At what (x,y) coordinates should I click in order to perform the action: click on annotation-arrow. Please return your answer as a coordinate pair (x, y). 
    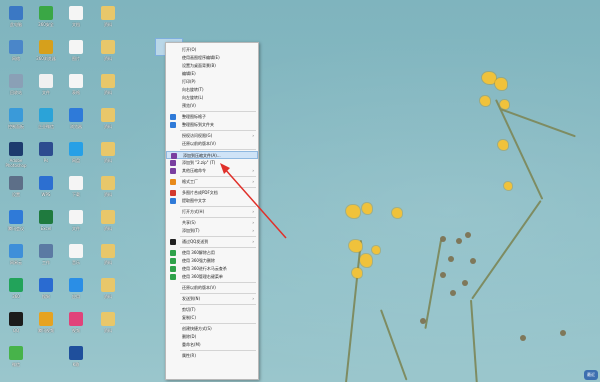
    Looking at the image, I should click on (253, 201).